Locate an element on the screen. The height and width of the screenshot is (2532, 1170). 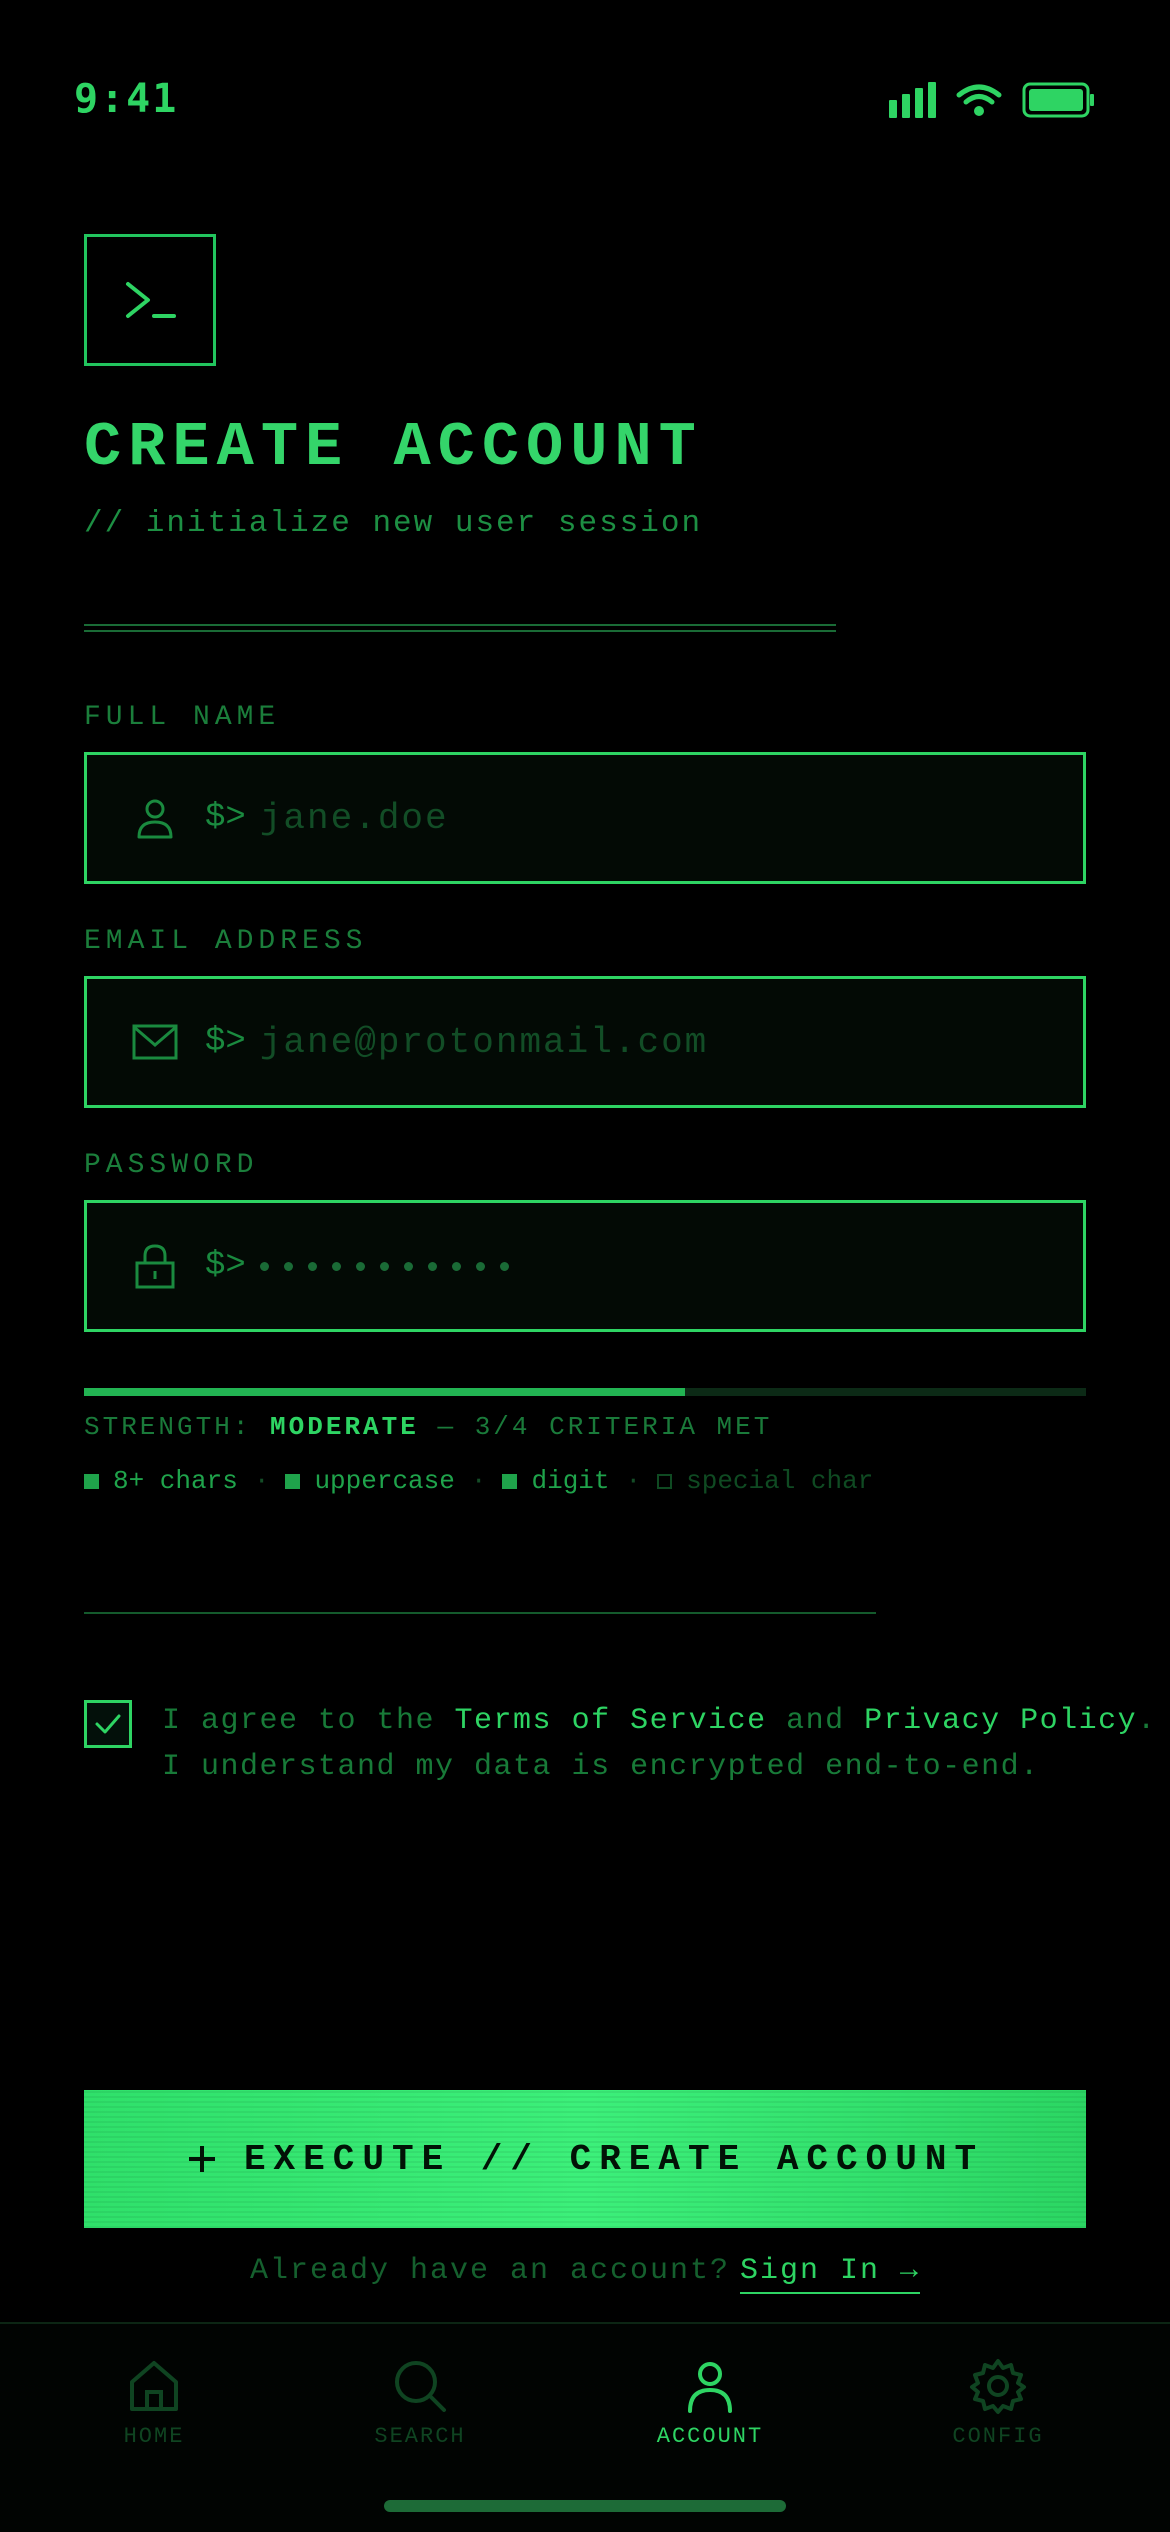
tab-home: HOME is located at coordinates (154, 2402).